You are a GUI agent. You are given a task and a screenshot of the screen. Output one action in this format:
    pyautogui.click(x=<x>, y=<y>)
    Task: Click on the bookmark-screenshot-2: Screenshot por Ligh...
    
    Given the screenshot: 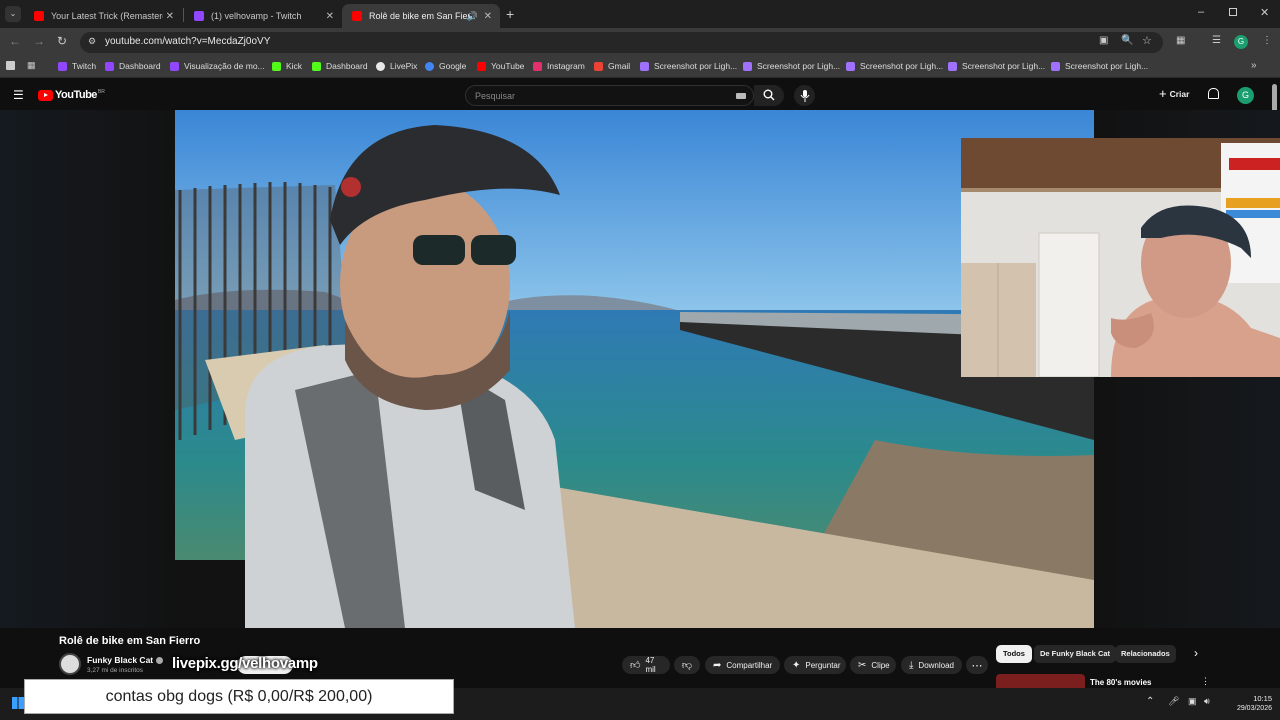 What is the action you would take?
    pyautogui.click(x=791, y=66)
    